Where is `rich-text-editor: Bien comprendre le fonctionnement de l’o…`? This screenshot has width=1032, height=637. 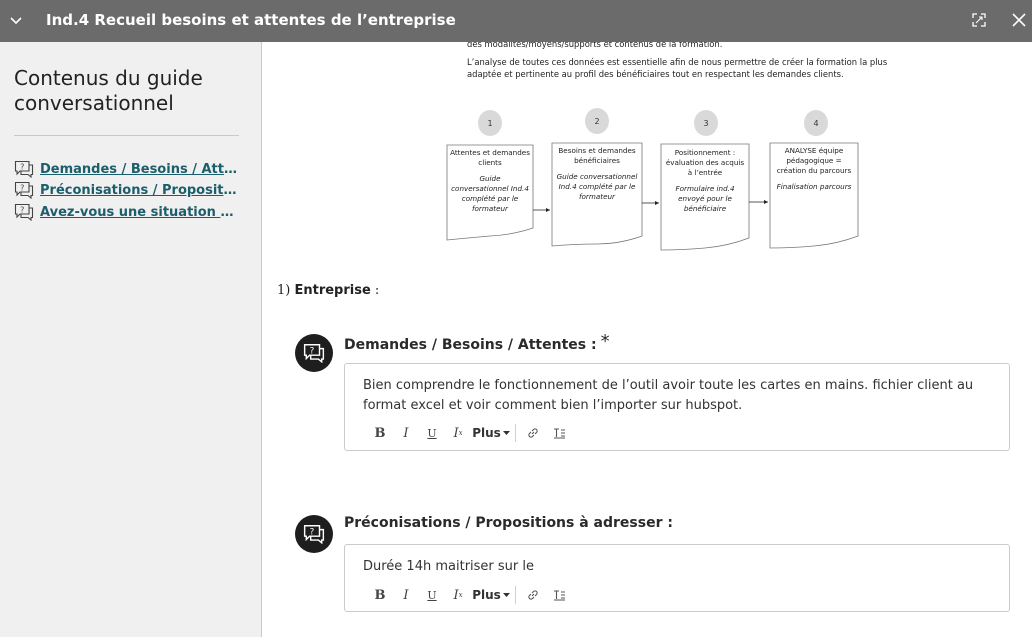
rich-text-editor: Bien comprendre le fonctionnement de l’o… is located at coordinates (677, 407).